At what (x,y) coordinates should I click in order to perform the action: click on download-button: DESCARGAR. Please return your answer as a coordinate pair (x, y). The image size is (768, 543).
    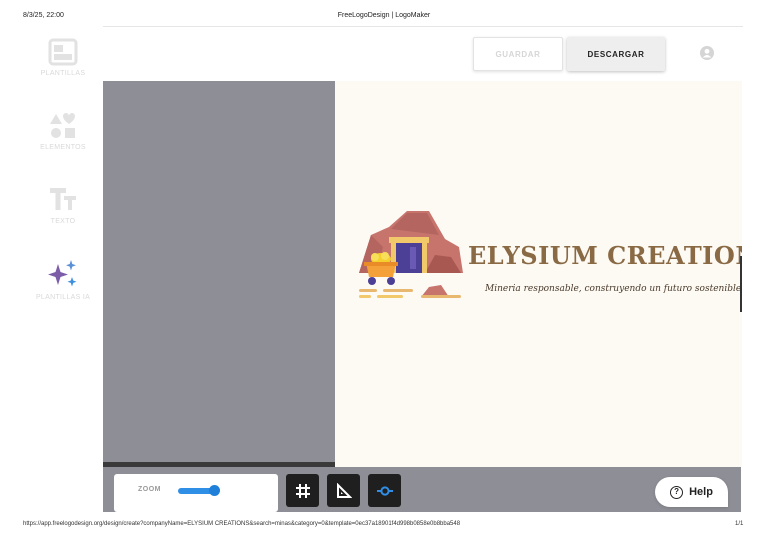
    Looking at the image, I should click on (616, 54).